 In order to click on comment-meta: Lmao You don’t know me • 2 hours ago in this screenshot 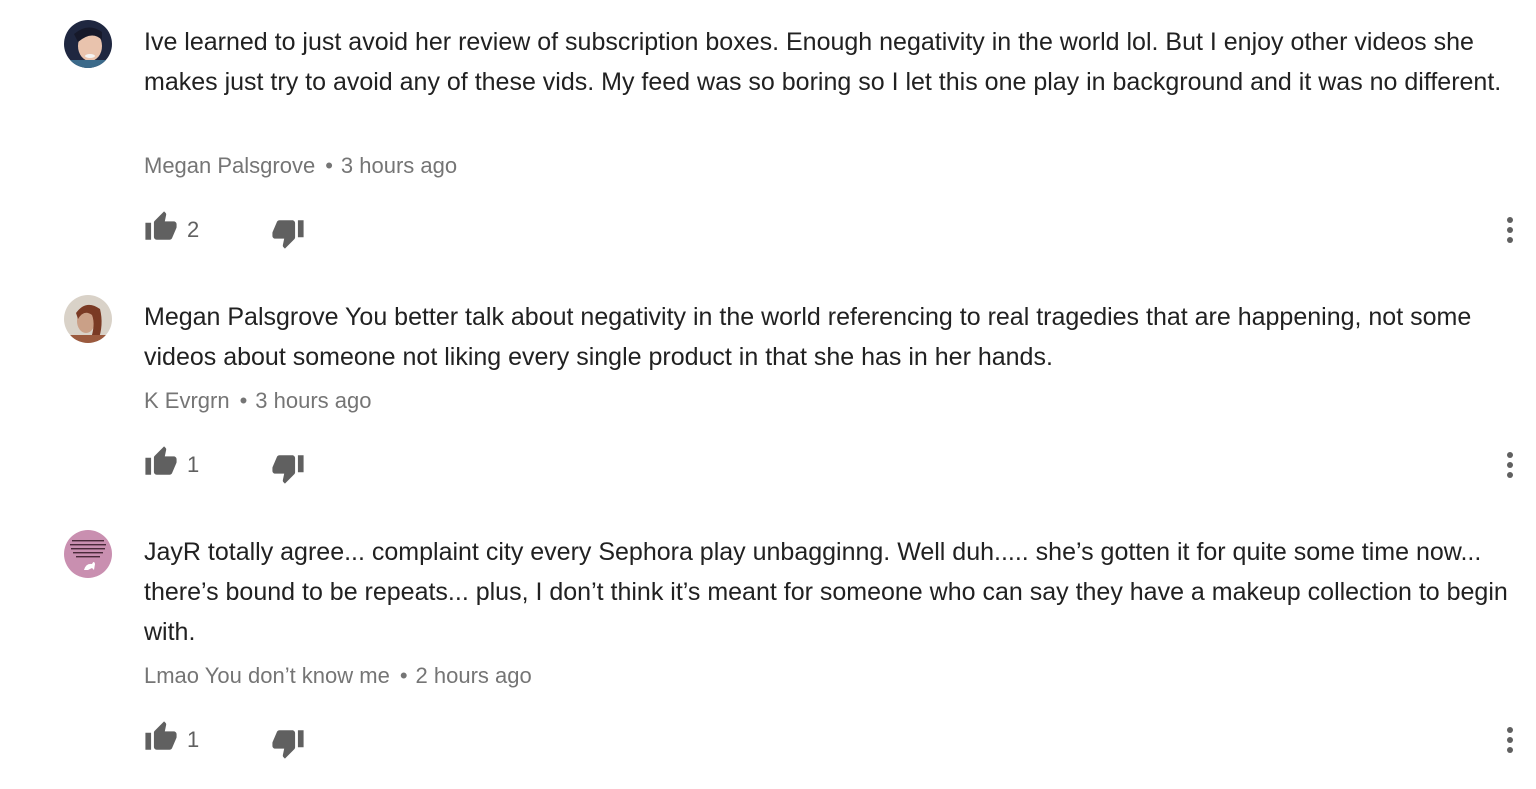, I will do `click(338, 676)`.